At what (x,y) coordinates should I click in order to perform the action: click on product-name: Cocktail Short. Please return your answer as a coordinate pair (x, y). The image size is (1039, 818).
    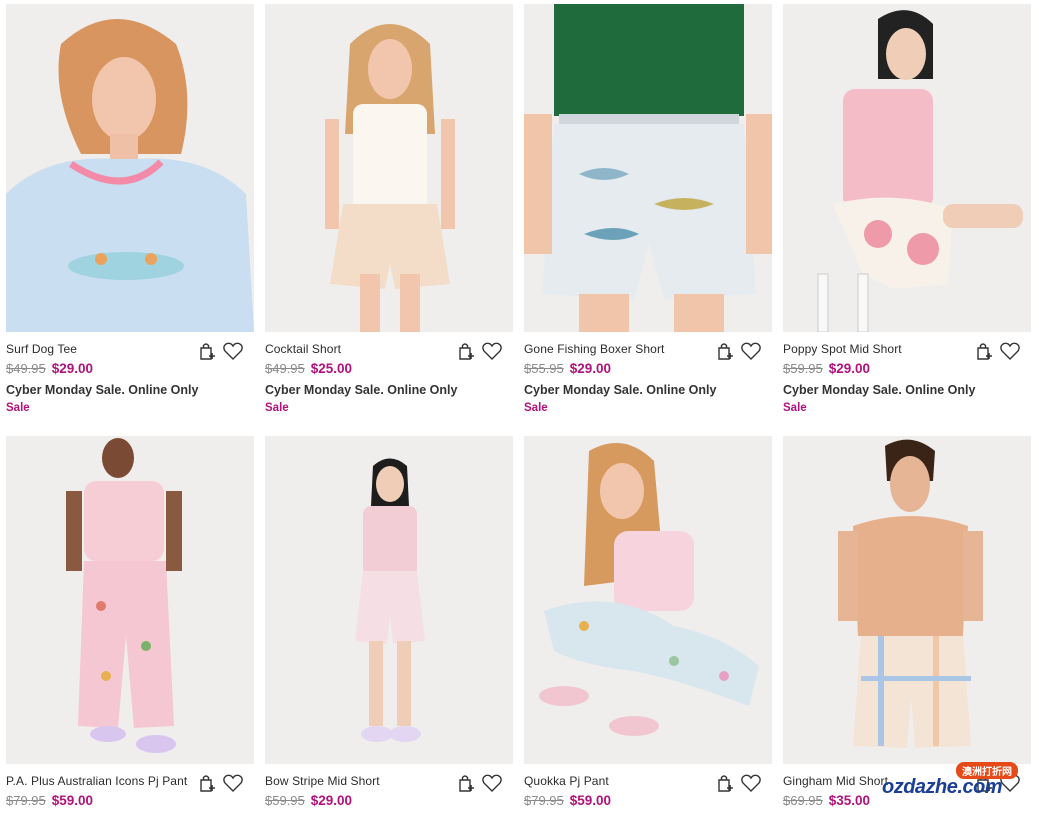
    Looking at the image, I should click on (303, 349).